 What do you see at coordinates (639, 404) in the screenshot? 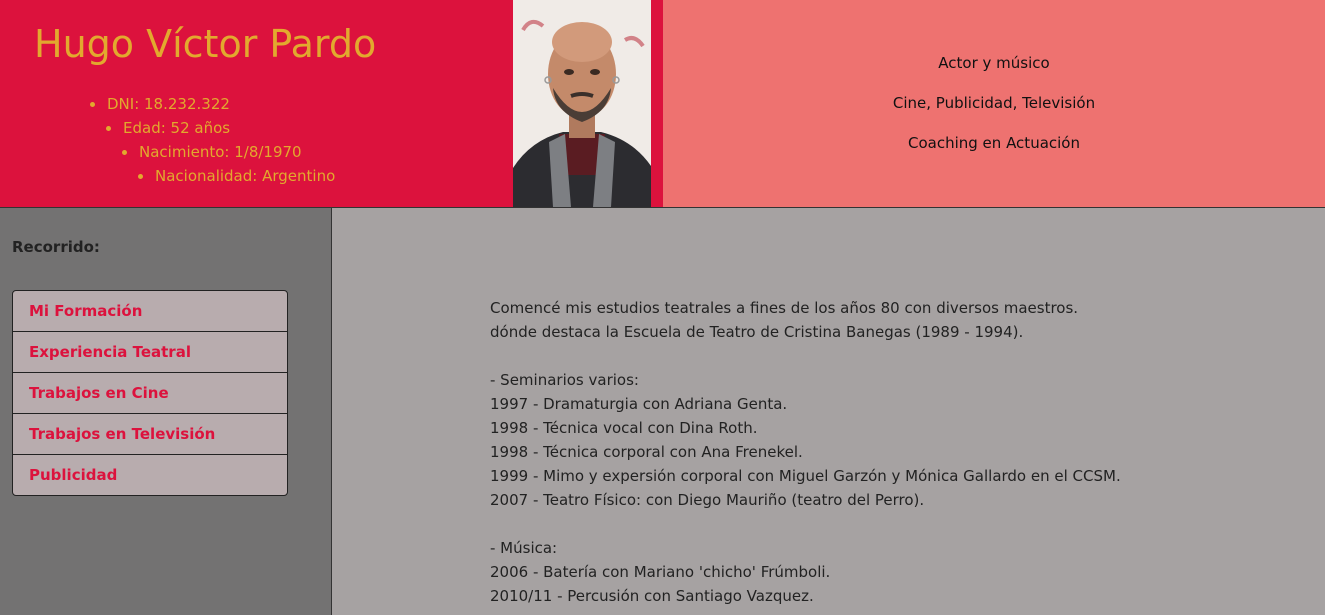
I see `content-line: 1997 - Dramaturgia con Adriana Genta.` at bounding box center [639, 404].